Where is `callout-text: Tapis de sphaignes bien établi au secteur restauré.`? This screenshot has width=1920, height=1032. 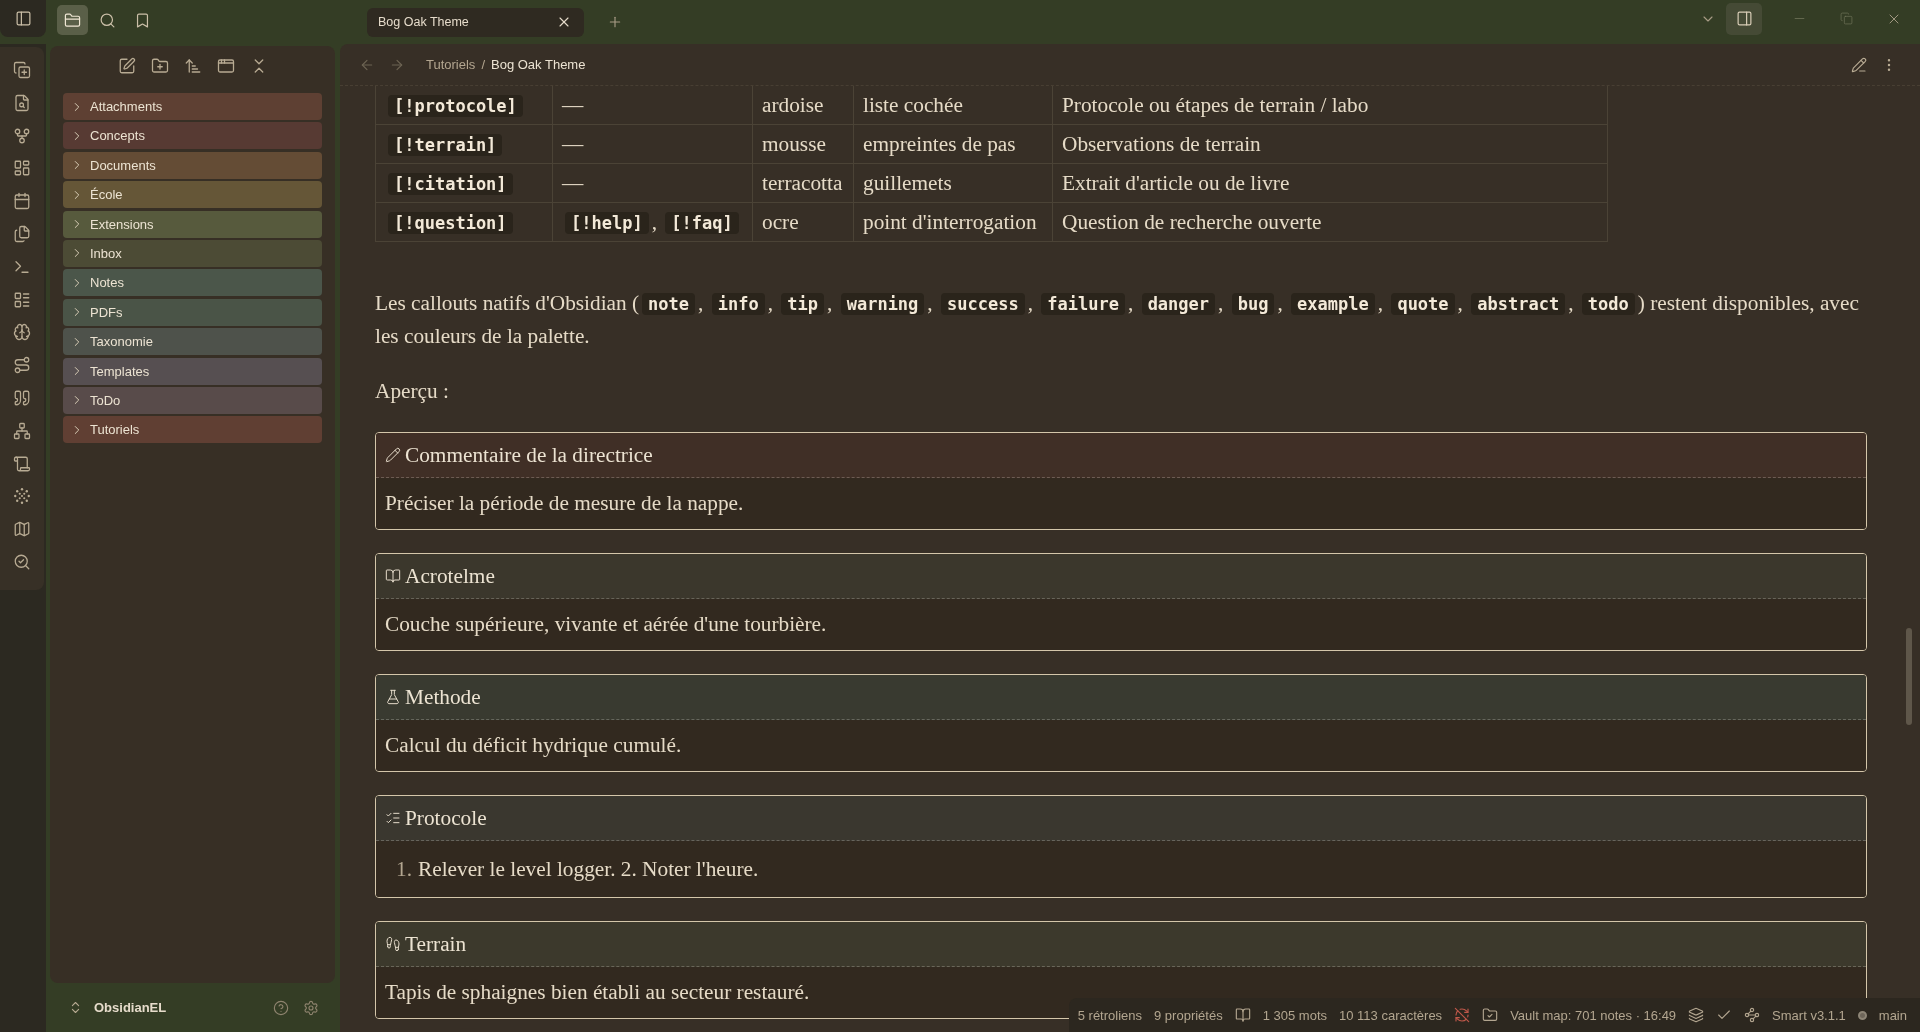
callout-text: Tapis de sphaignes bien établi au secteur restauré. is located at coordinates (597, 992).